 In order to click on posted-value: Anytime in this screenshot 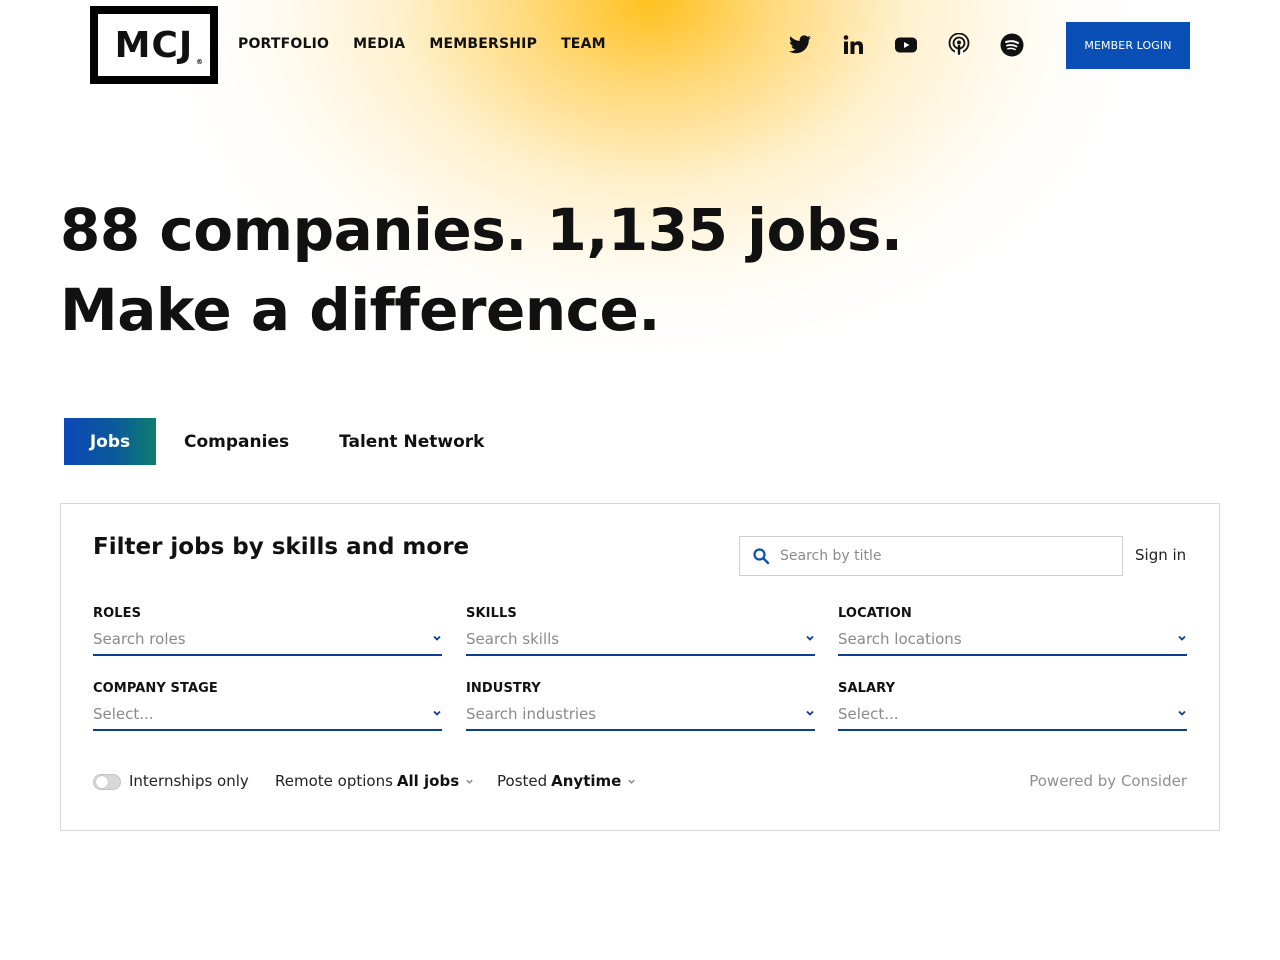, I will do `click(586, 781)`.